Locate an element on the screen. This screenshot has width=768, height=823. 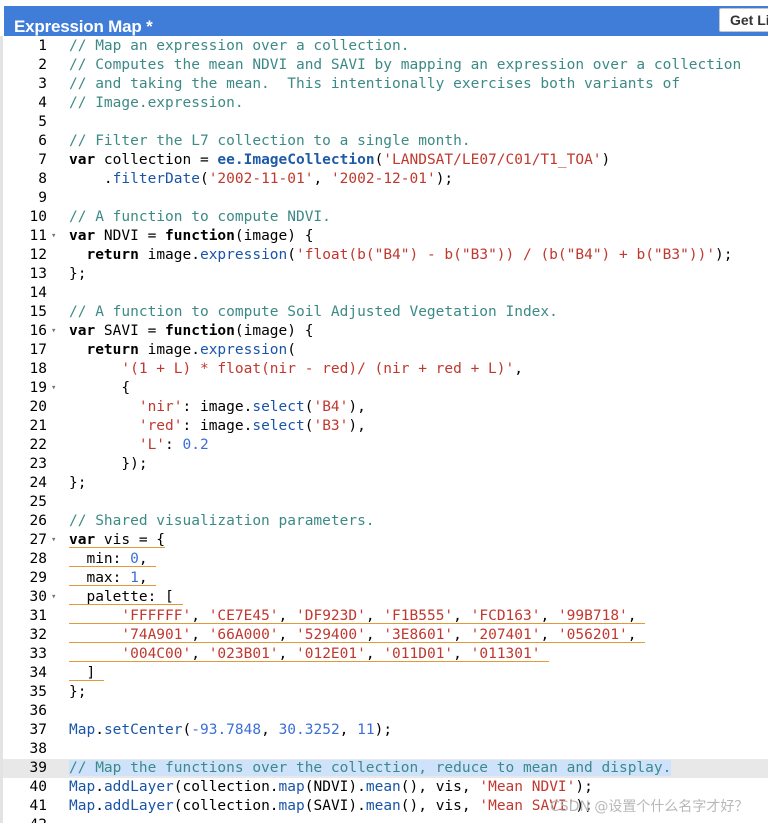
code-text: // Map an expression over a collection. is located at coordinates (239, 46).